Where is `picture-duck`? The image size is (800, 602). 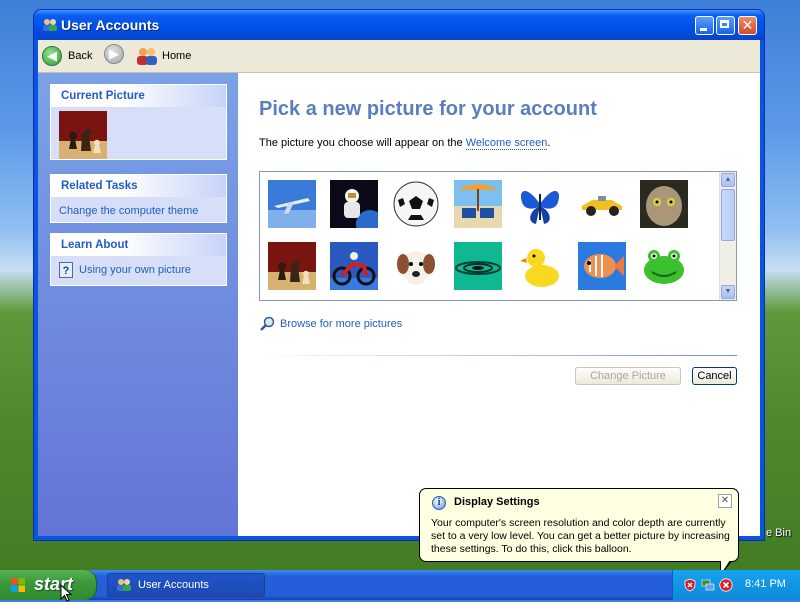 picture-duck is located at coordinates (540, 266).